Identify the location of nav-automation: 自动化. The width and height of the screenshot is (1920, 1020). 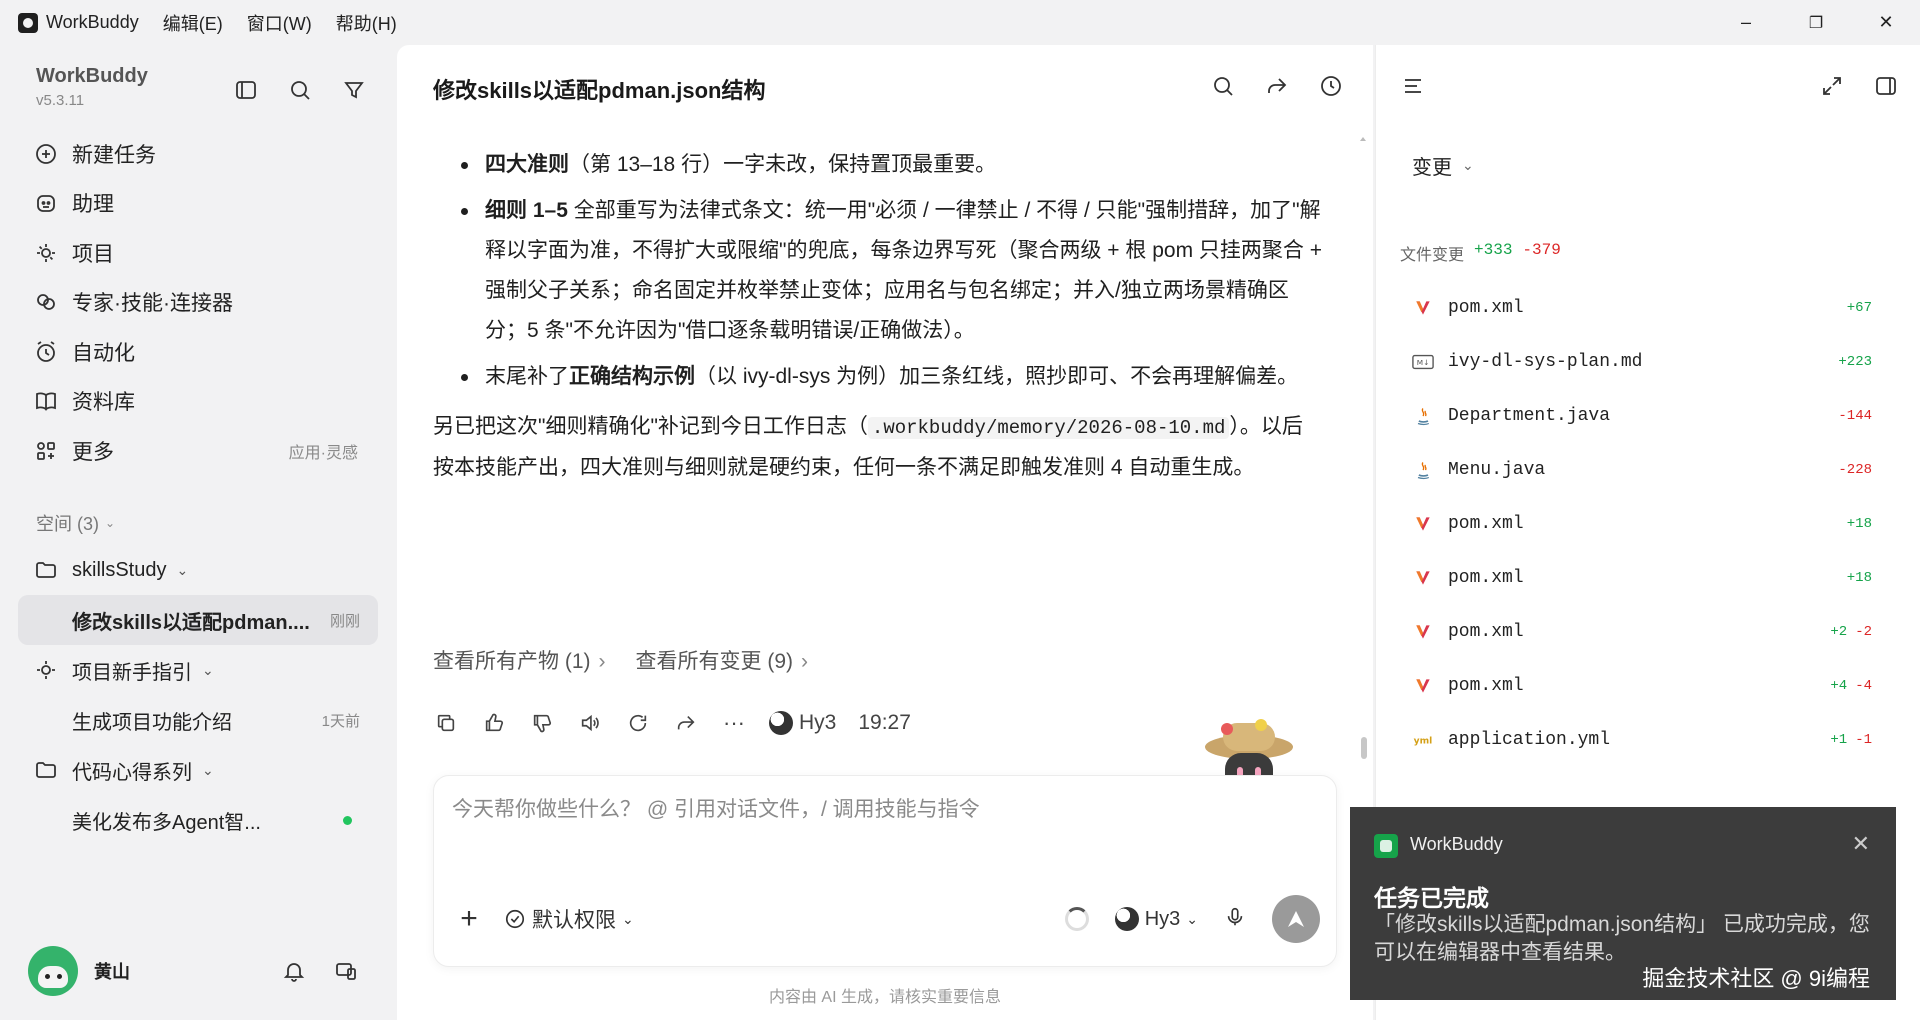
(198, 352).